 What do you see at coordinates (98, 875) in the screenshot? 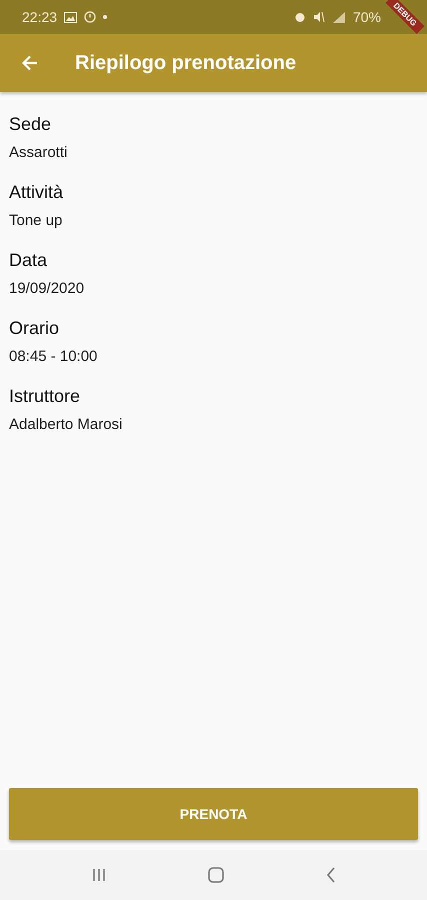
I see `recent-apps-icon` at bounding box center [98, 875].